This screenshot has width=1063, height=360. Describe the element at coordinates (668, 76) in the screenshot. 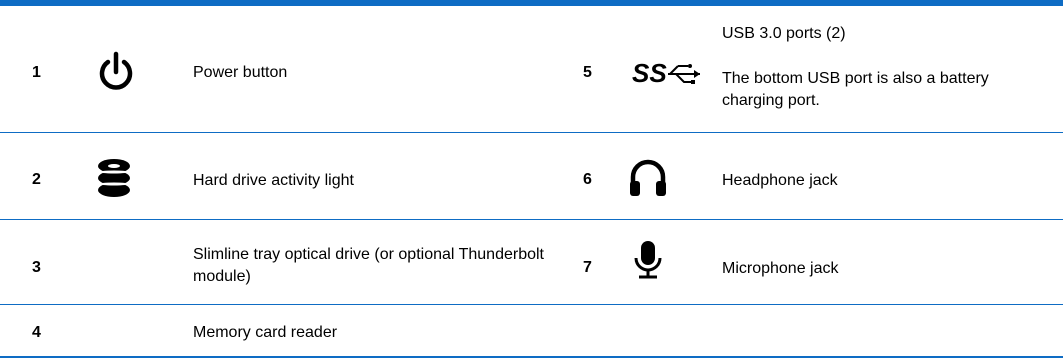

I see `superspeed-usb-icon: SS` at that location.